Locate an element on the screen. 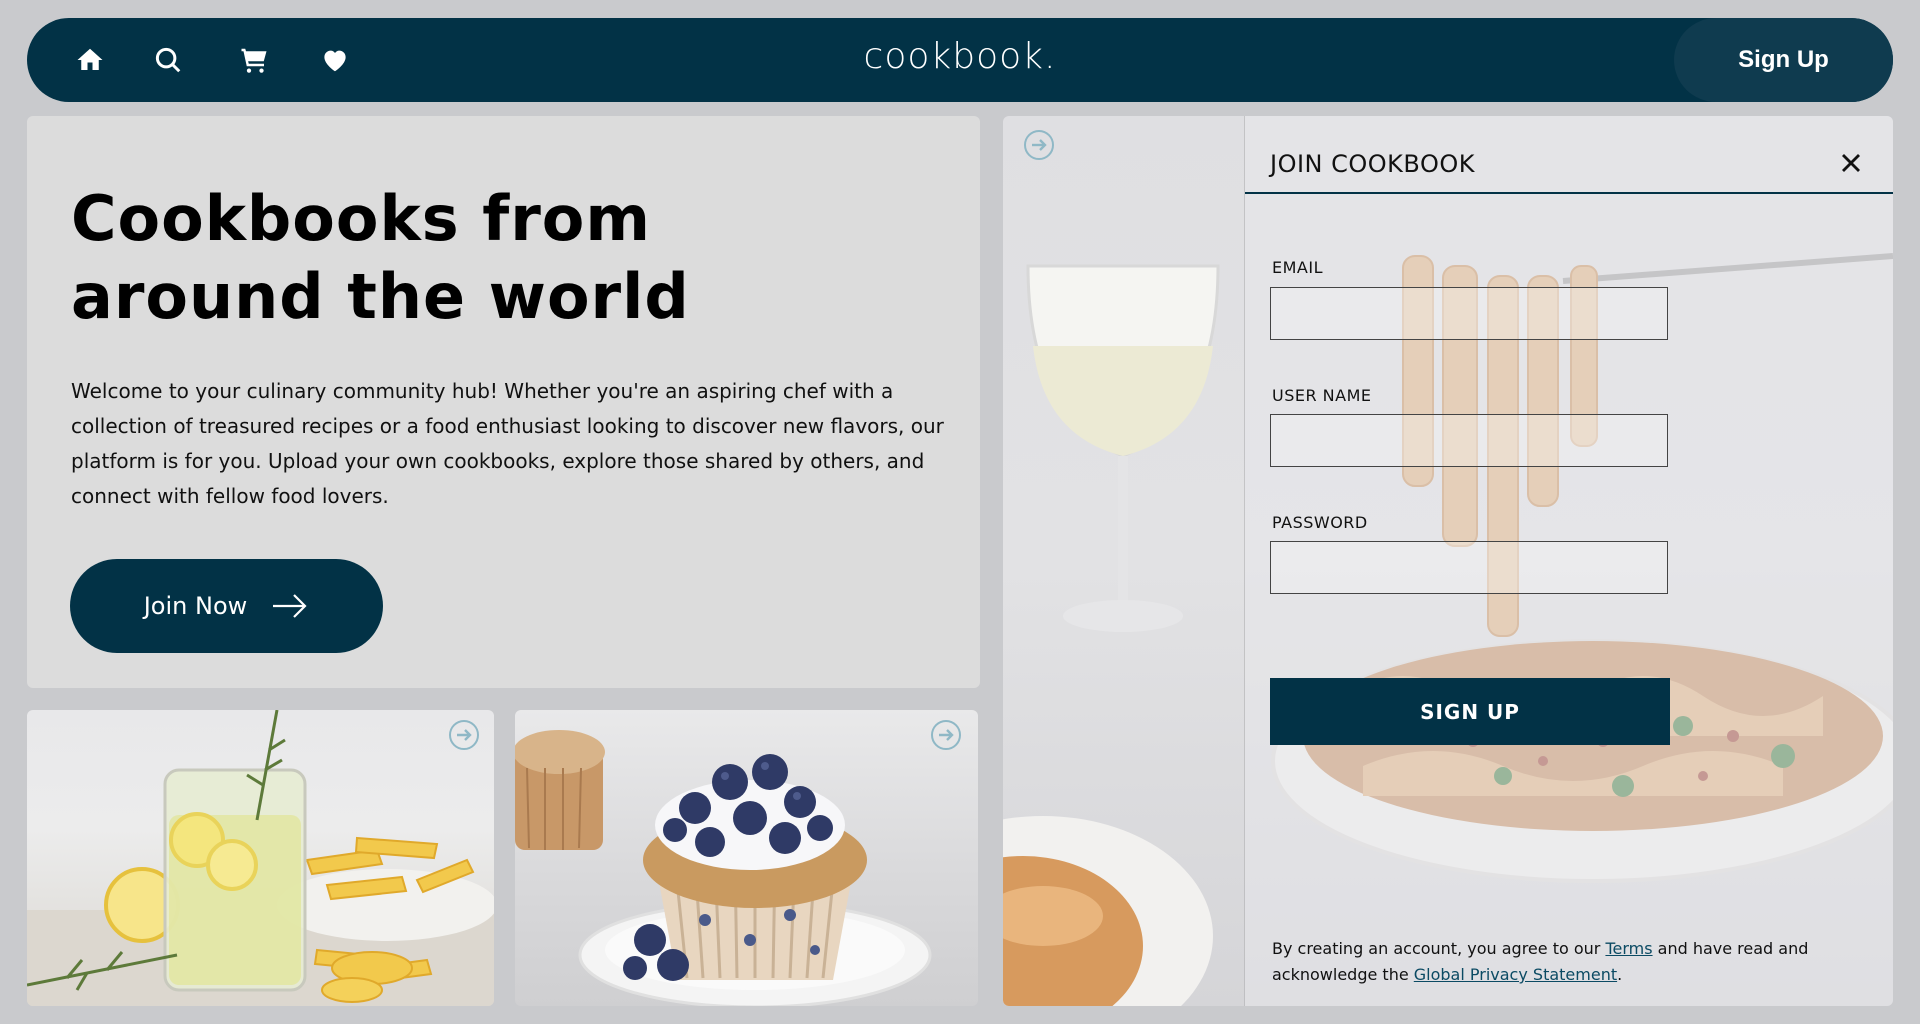 This screenshot has height=1024, width=1920. nav-signup-button: Sign Up is located at coordinates (1783, 60).